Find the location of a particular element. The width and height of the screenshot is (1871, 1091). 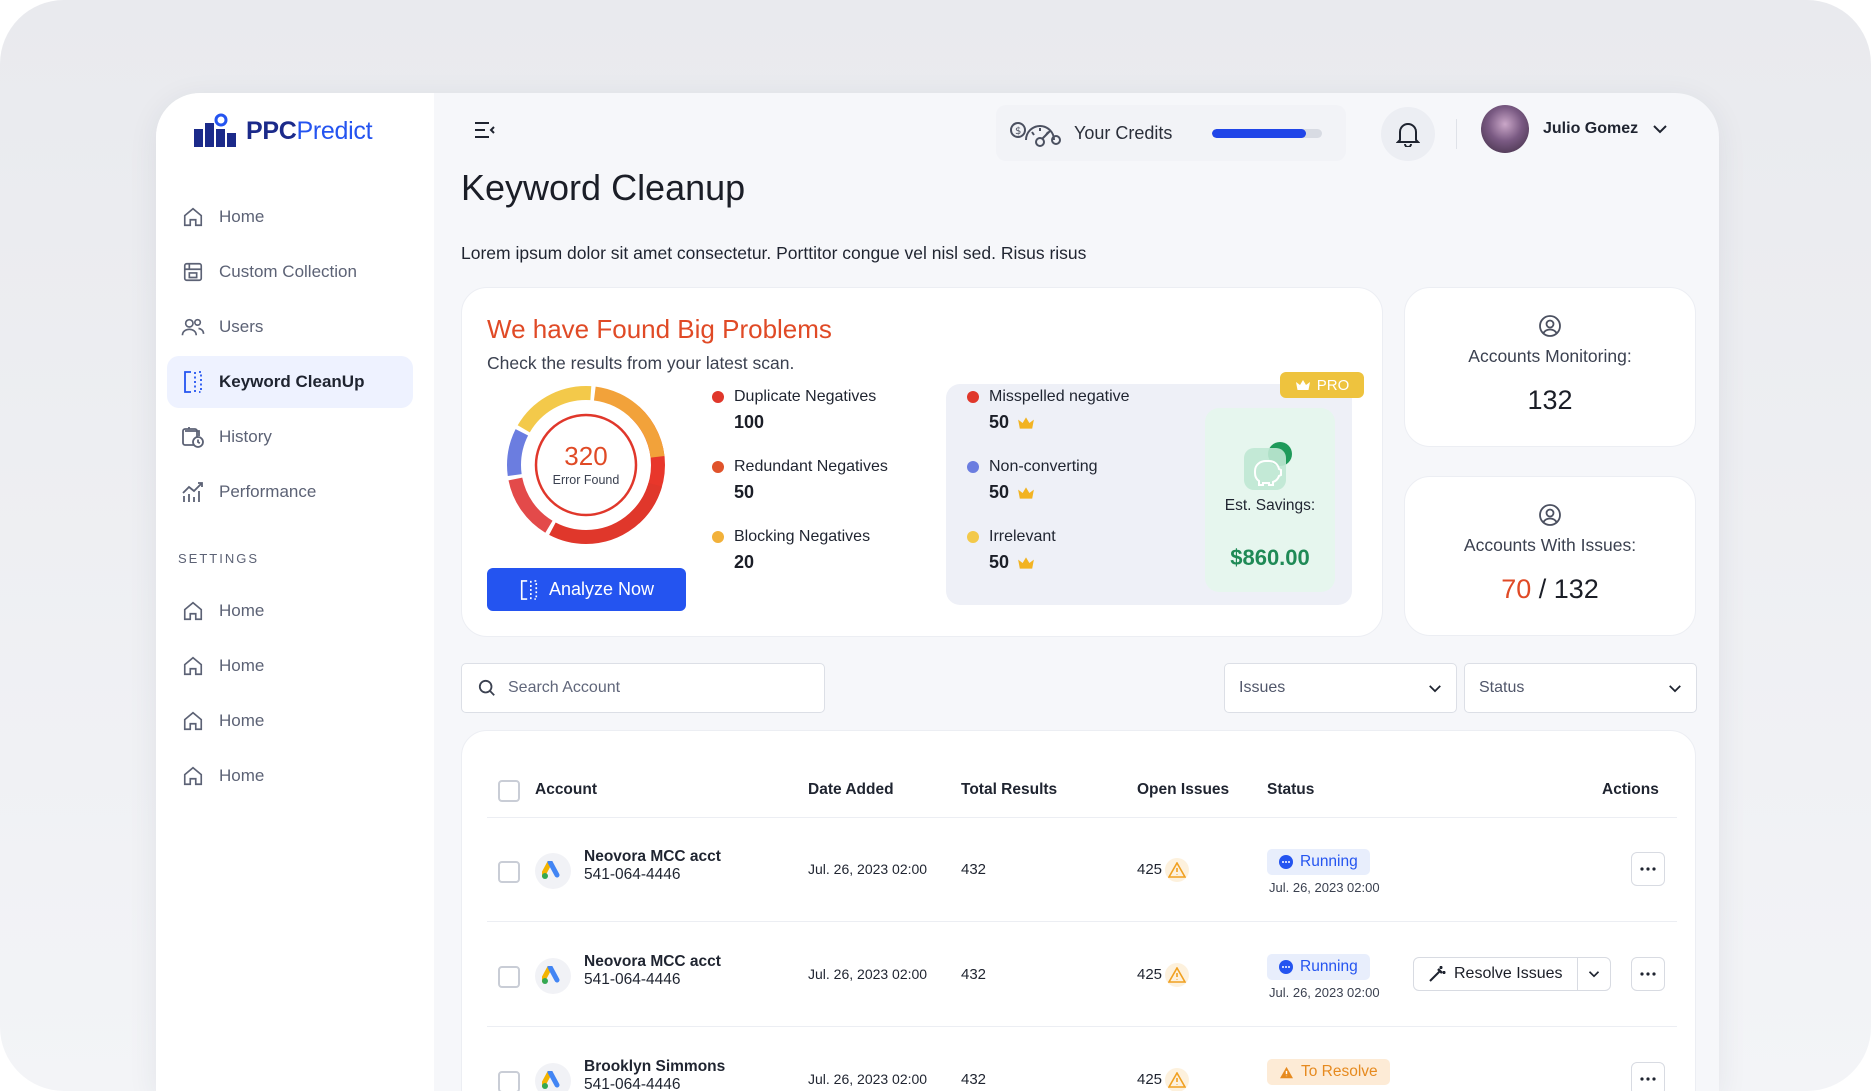

stat-label: Misspelled negative is located at coordinates (1059, 396).